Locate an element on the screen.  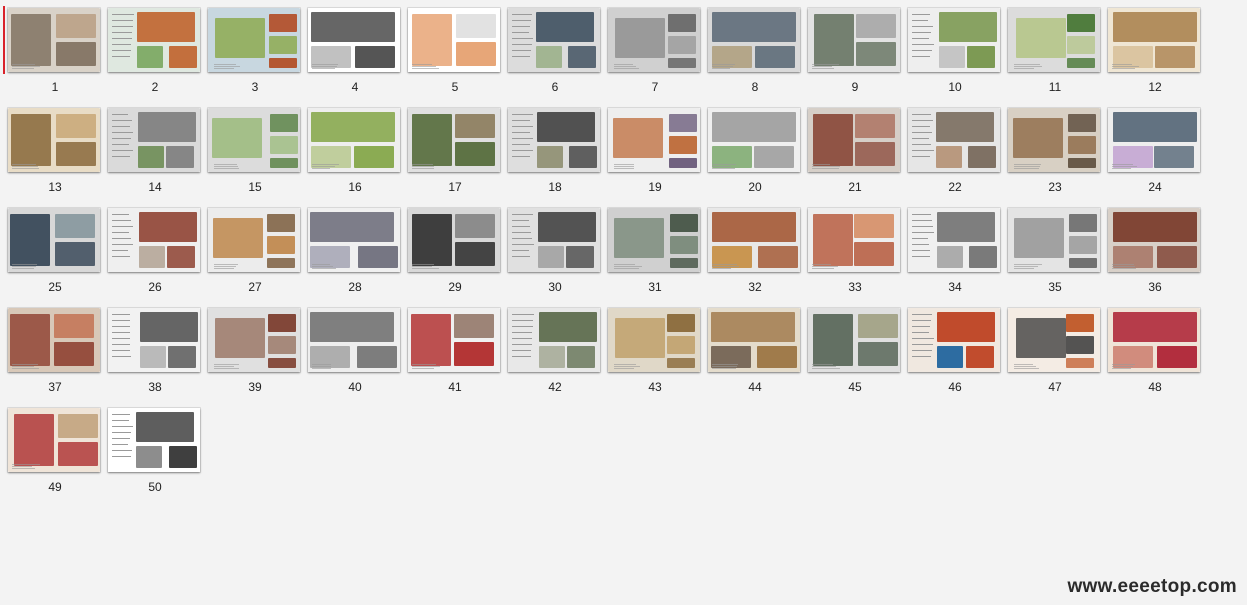
thumbnail-item: 23 is located at coordinates (1050, 147).